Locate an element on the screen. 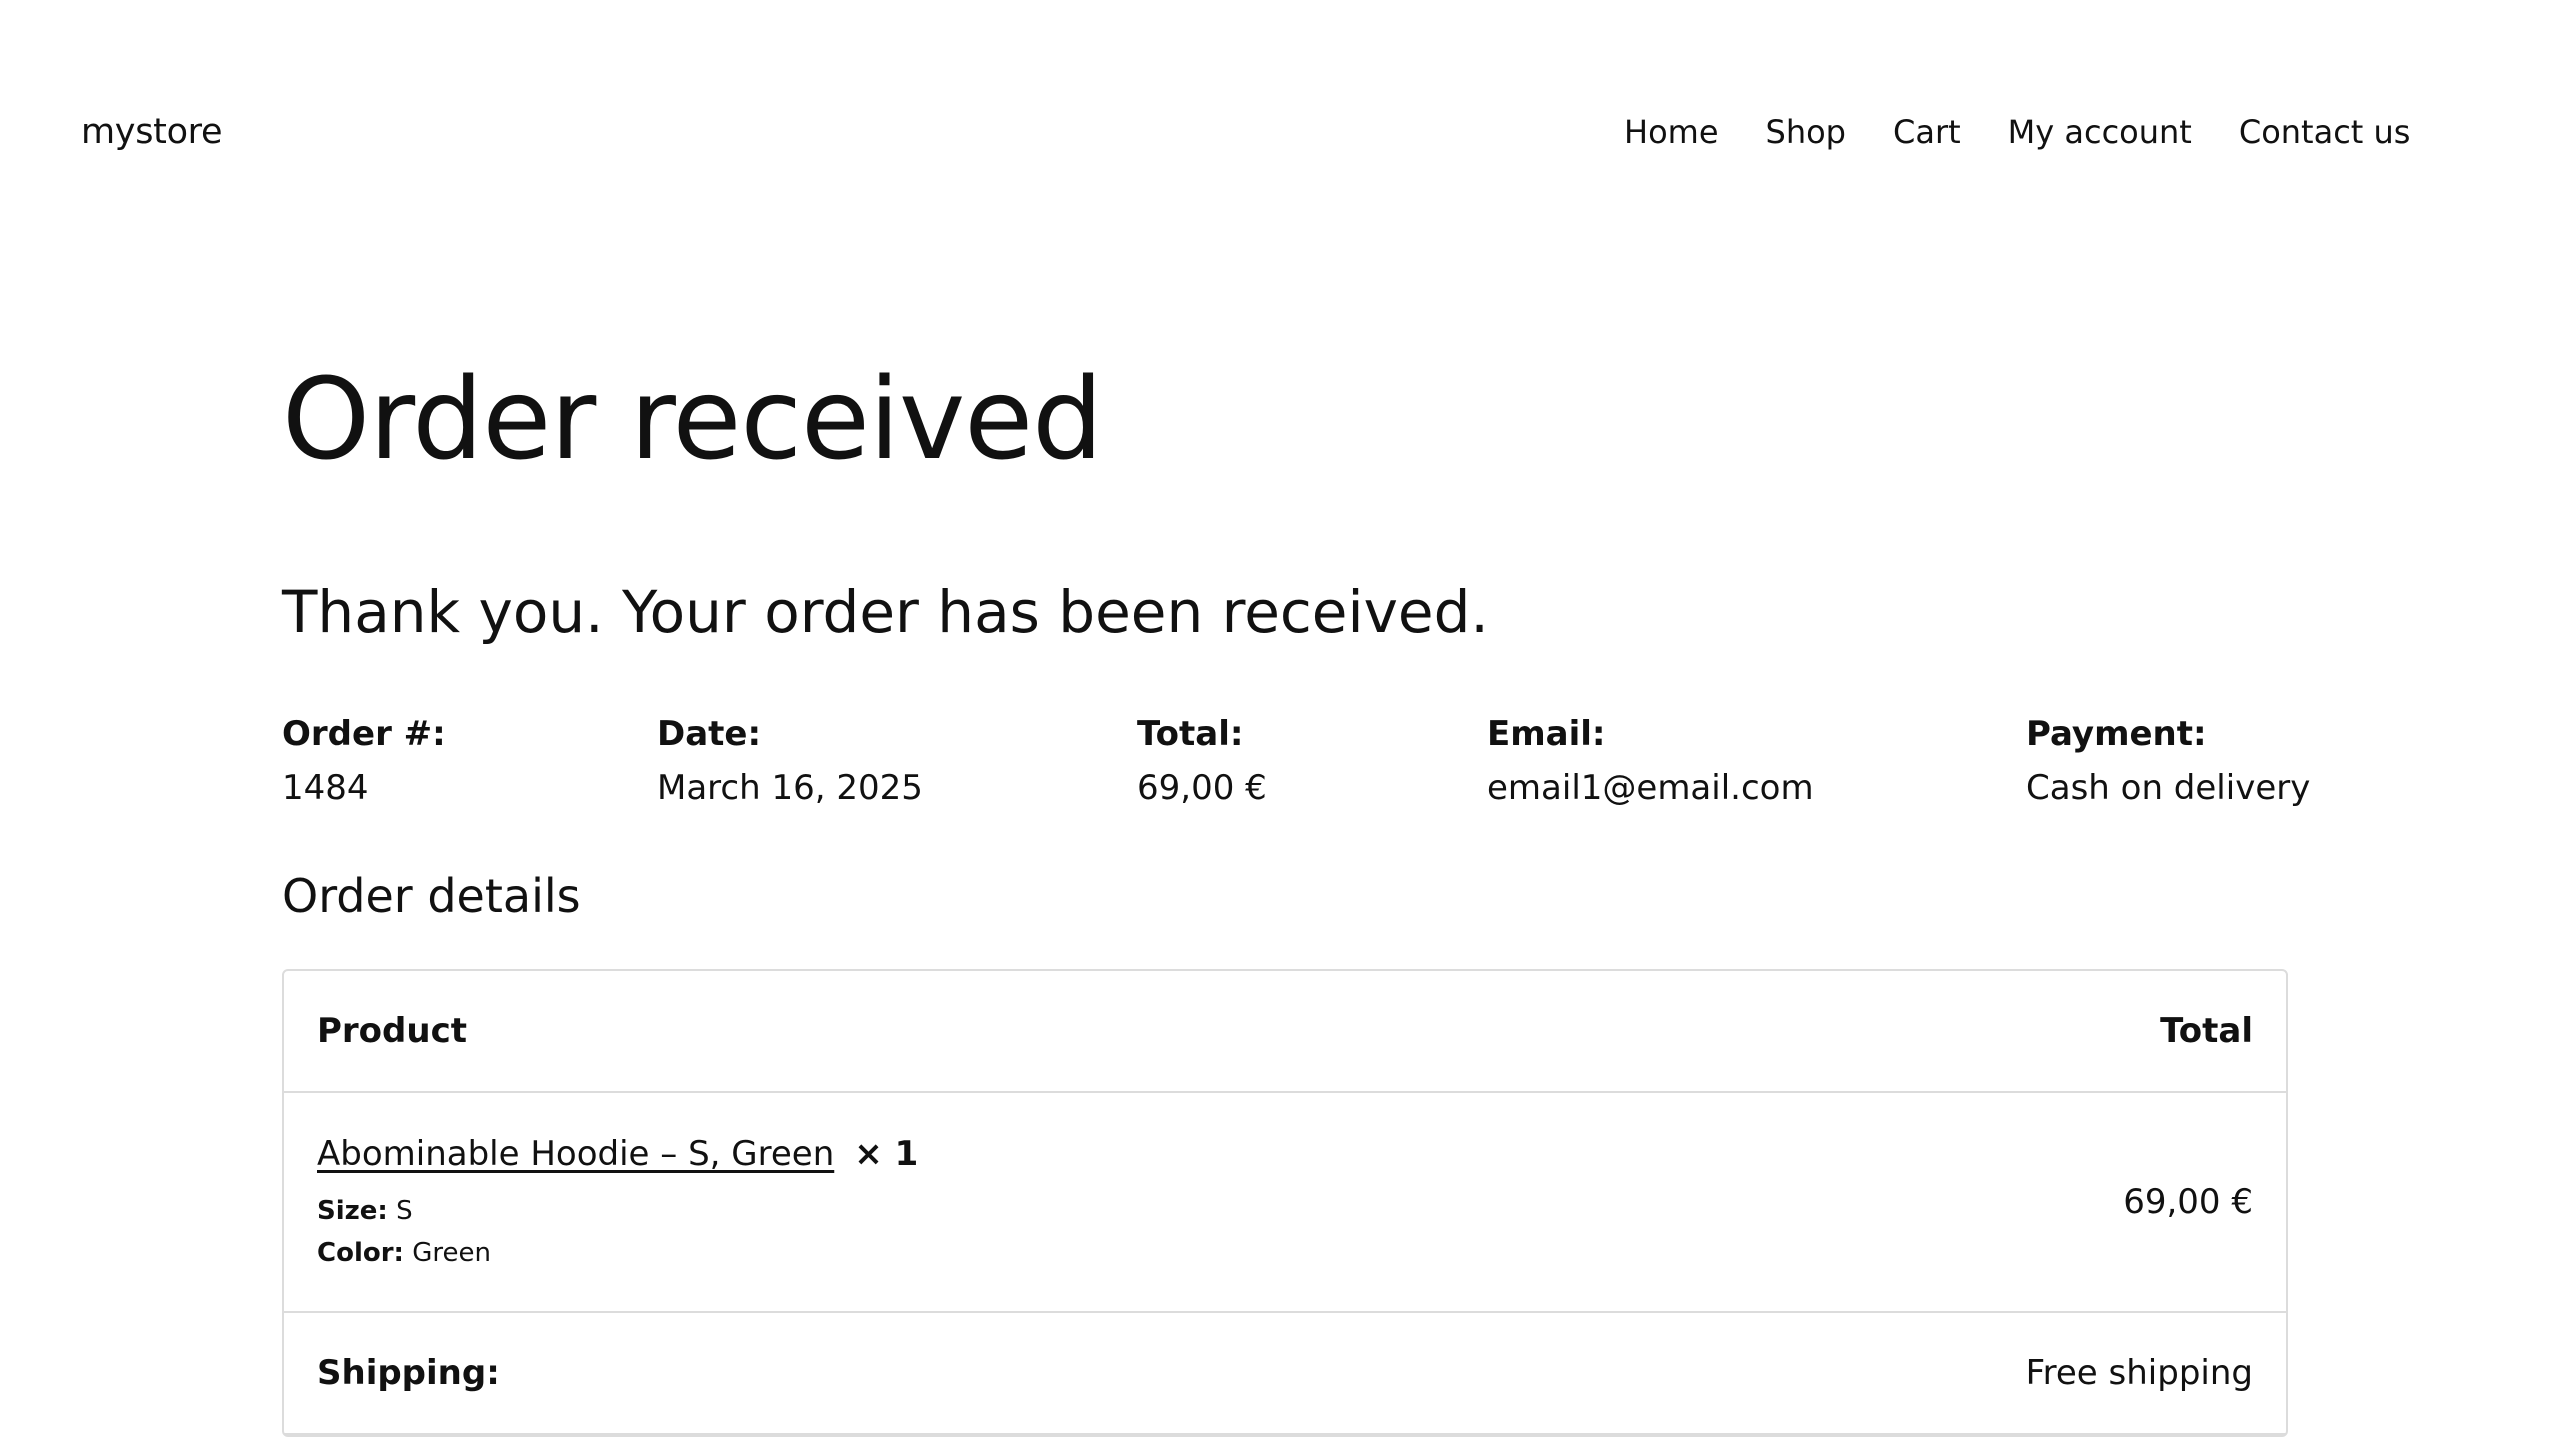  shipping-row: Shipping: Free shipping is located at coordinates (1285, 1374).